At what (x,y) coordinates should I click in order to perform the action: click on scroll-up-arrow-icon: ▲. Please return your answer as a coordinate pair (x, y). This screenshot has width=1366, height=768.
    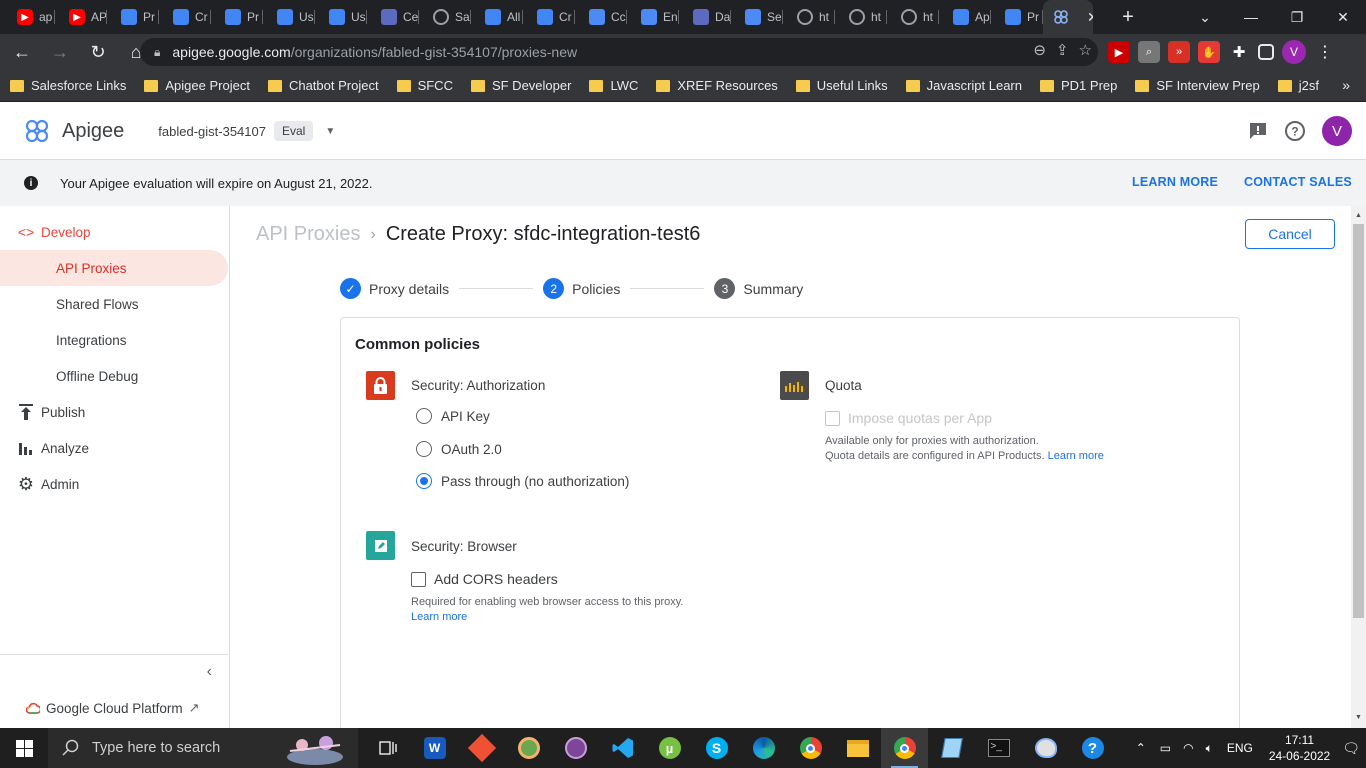
    Looking at the image, I should click on (1358, 215).